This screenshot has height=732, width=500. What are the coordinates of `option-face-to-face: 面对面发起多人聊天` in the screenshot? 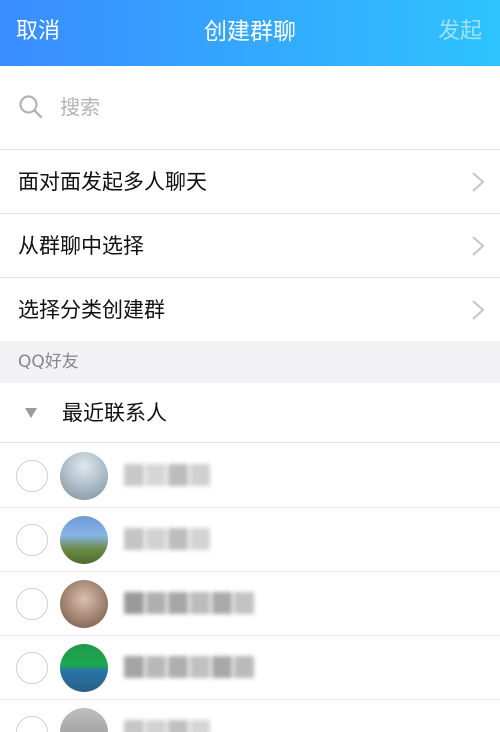 It's located at (250, 182).